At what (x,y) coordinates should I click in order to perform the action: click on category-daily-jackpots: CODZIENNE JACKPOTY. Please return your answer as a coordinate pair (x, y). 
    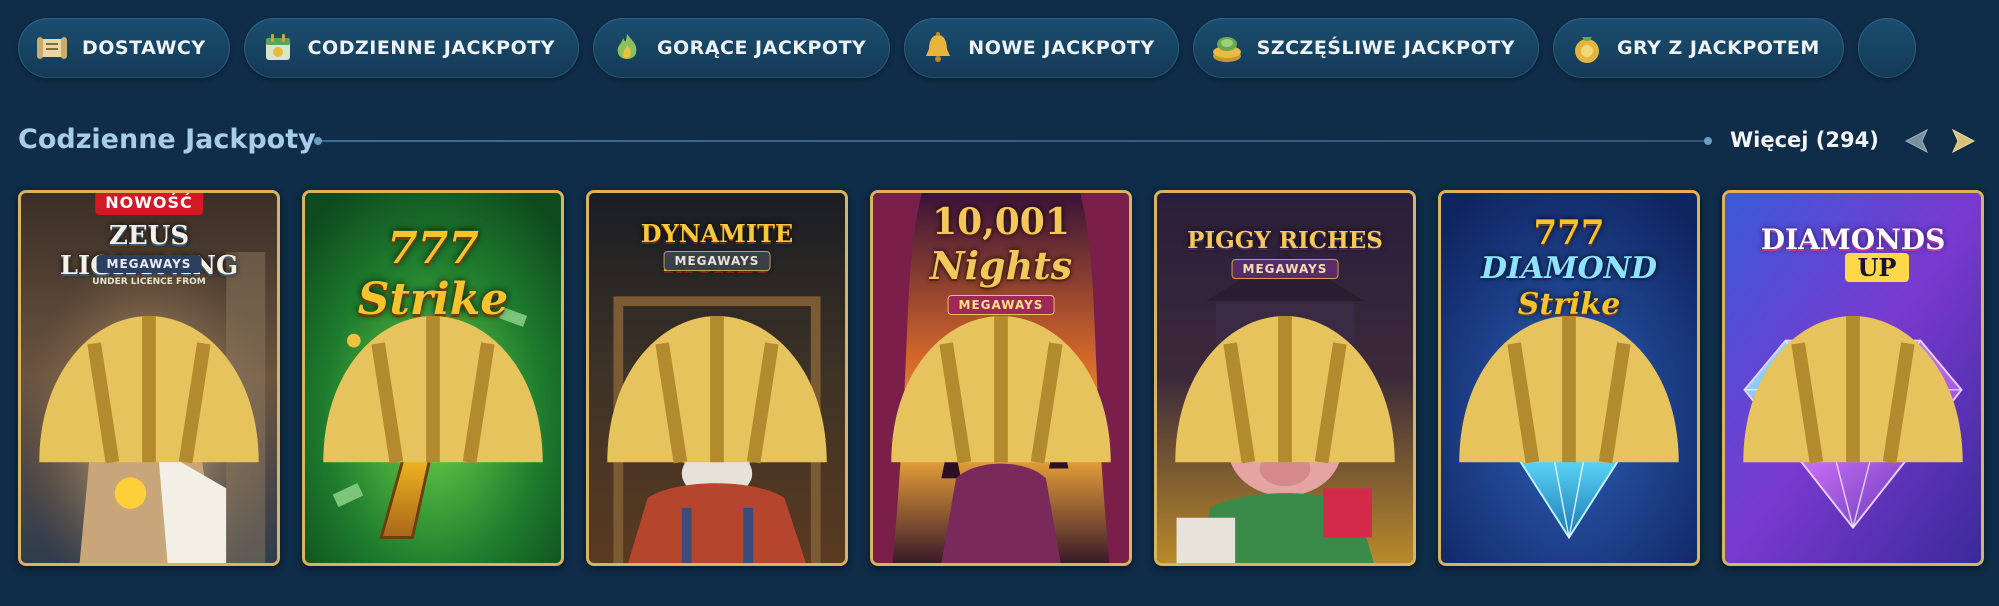
    Looking at the image, I should click on (411, 48).